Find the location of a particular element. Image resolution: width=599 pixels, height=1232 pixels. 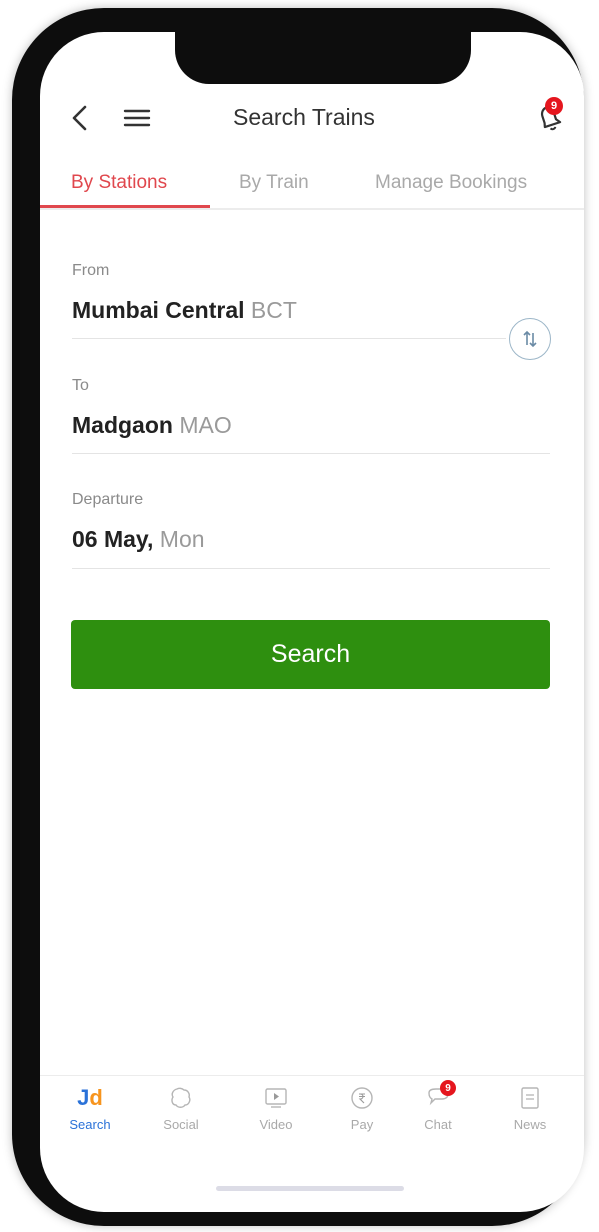

from-station-code: BCT is located at coordinates (273, 310).